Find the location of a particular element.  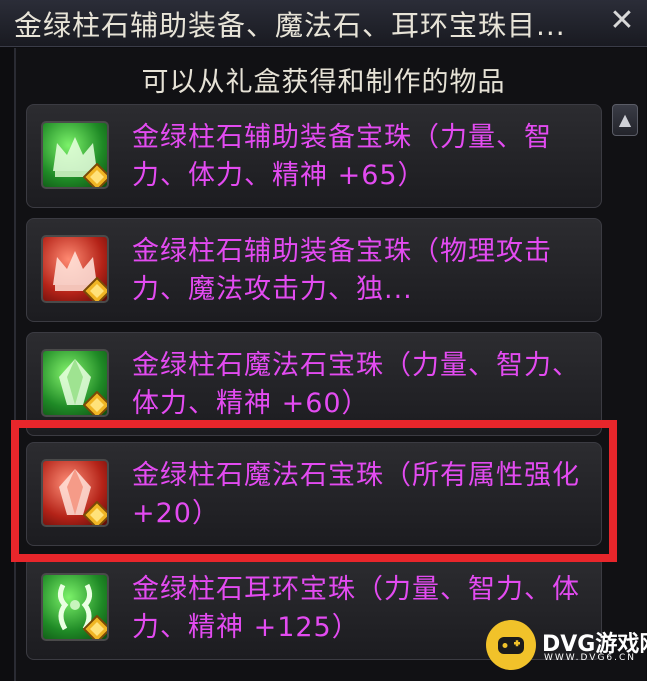

title-bar: 金绿柱石辅助装备、魔法石、耳环宝珠目... ✕ is located at coordinates (323, 23).